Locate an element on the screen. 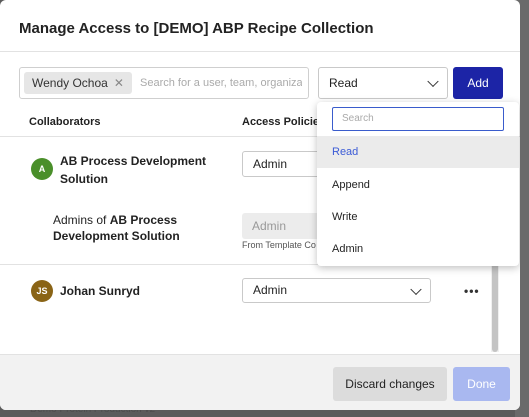 The image size is (529, 417). chip-label: Wendy Ochoa is located at coordinates (70, 83).